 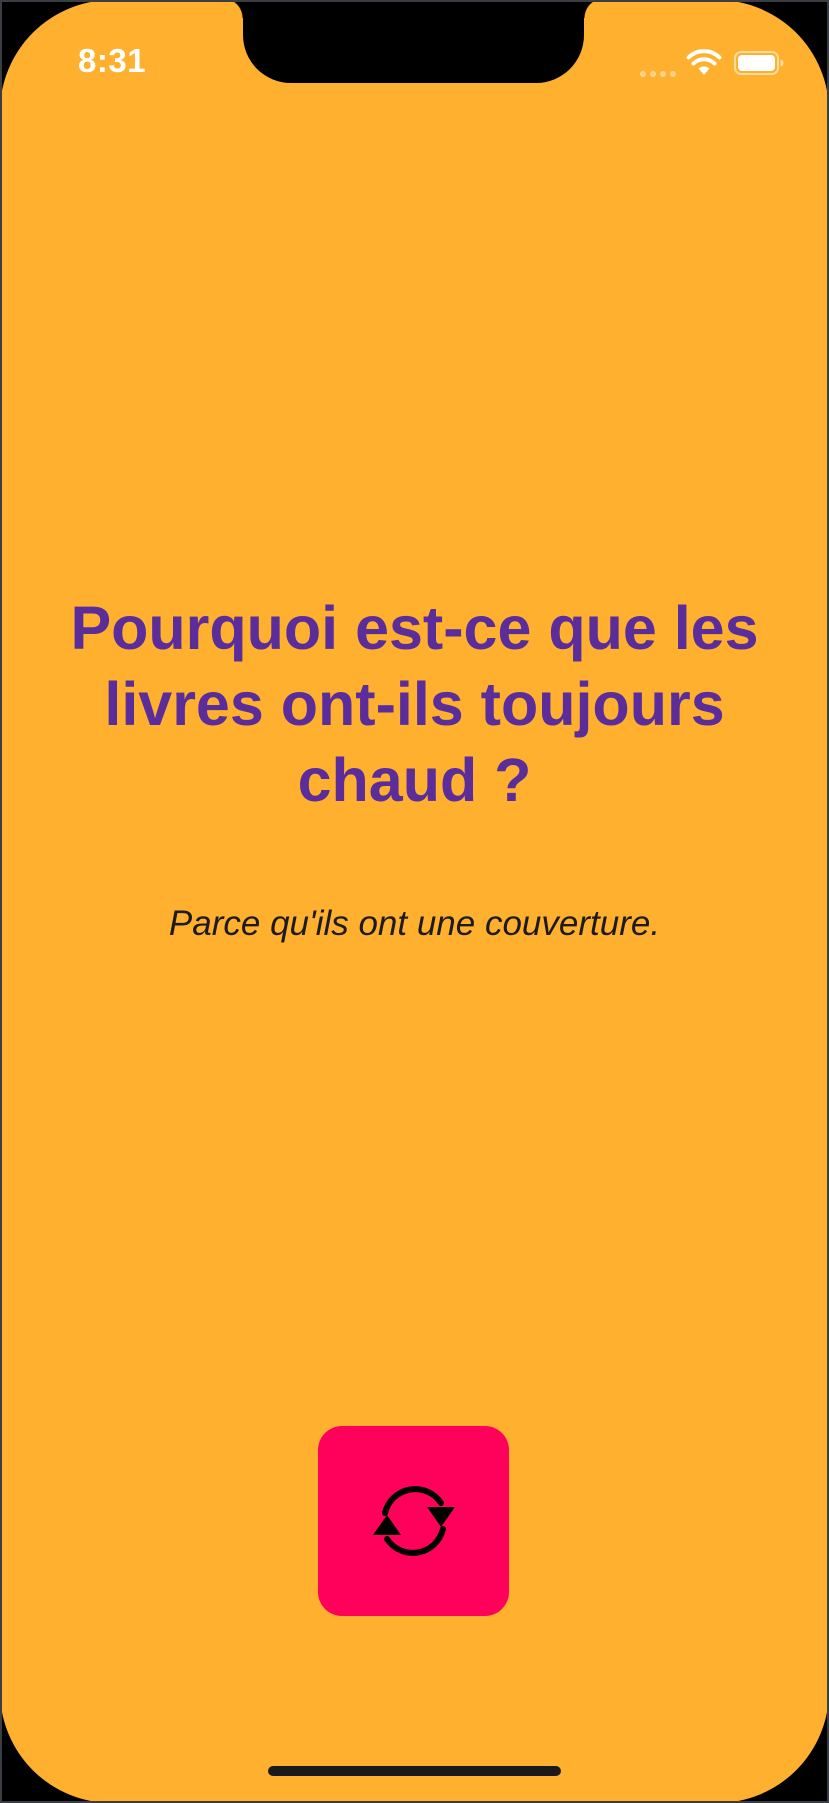 What do you see at coordinates (658, 74) in the screenshot?
I see `cellular-signal-icon` at bounding box center [658, 74].